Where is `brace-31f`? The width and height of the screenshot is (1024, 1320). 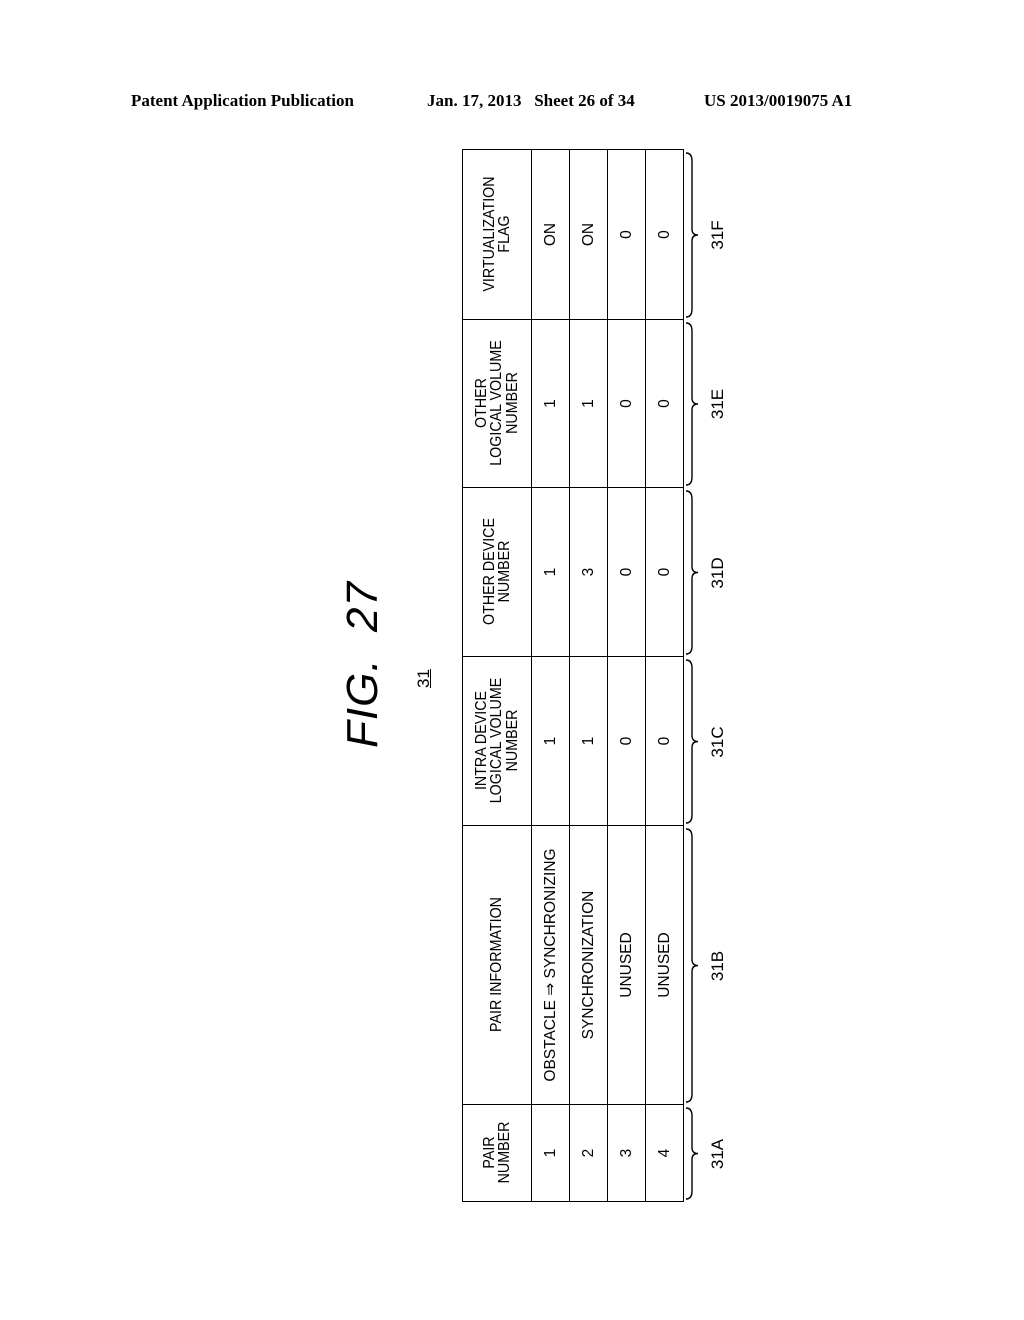
brace-31f is located at coordinates (692, 235).